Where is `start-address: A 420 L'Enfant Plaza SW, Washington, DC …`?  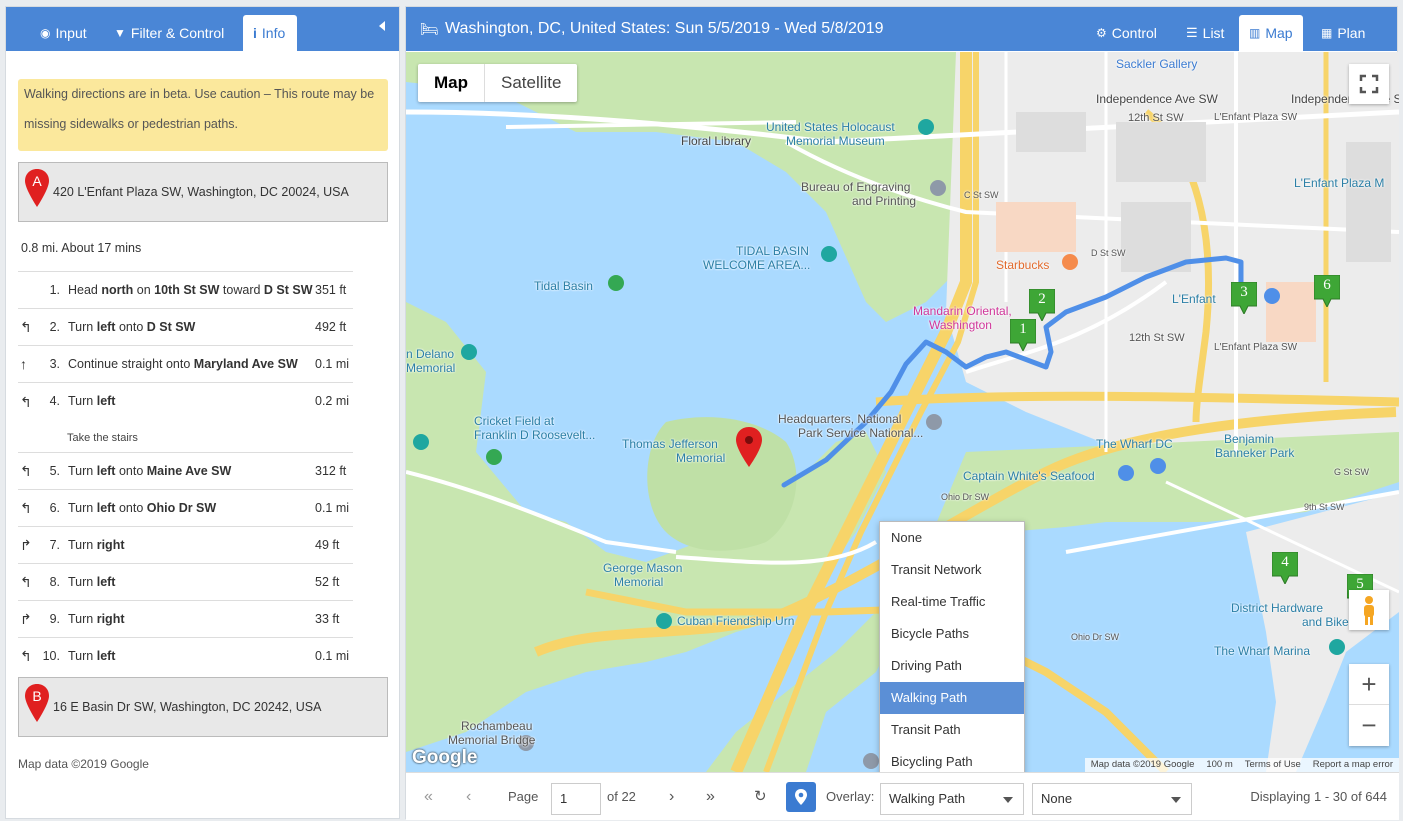
start-address: A 420 L'Enfant Plaza SW, Washington, DC … is located at coordinates (203, 192).